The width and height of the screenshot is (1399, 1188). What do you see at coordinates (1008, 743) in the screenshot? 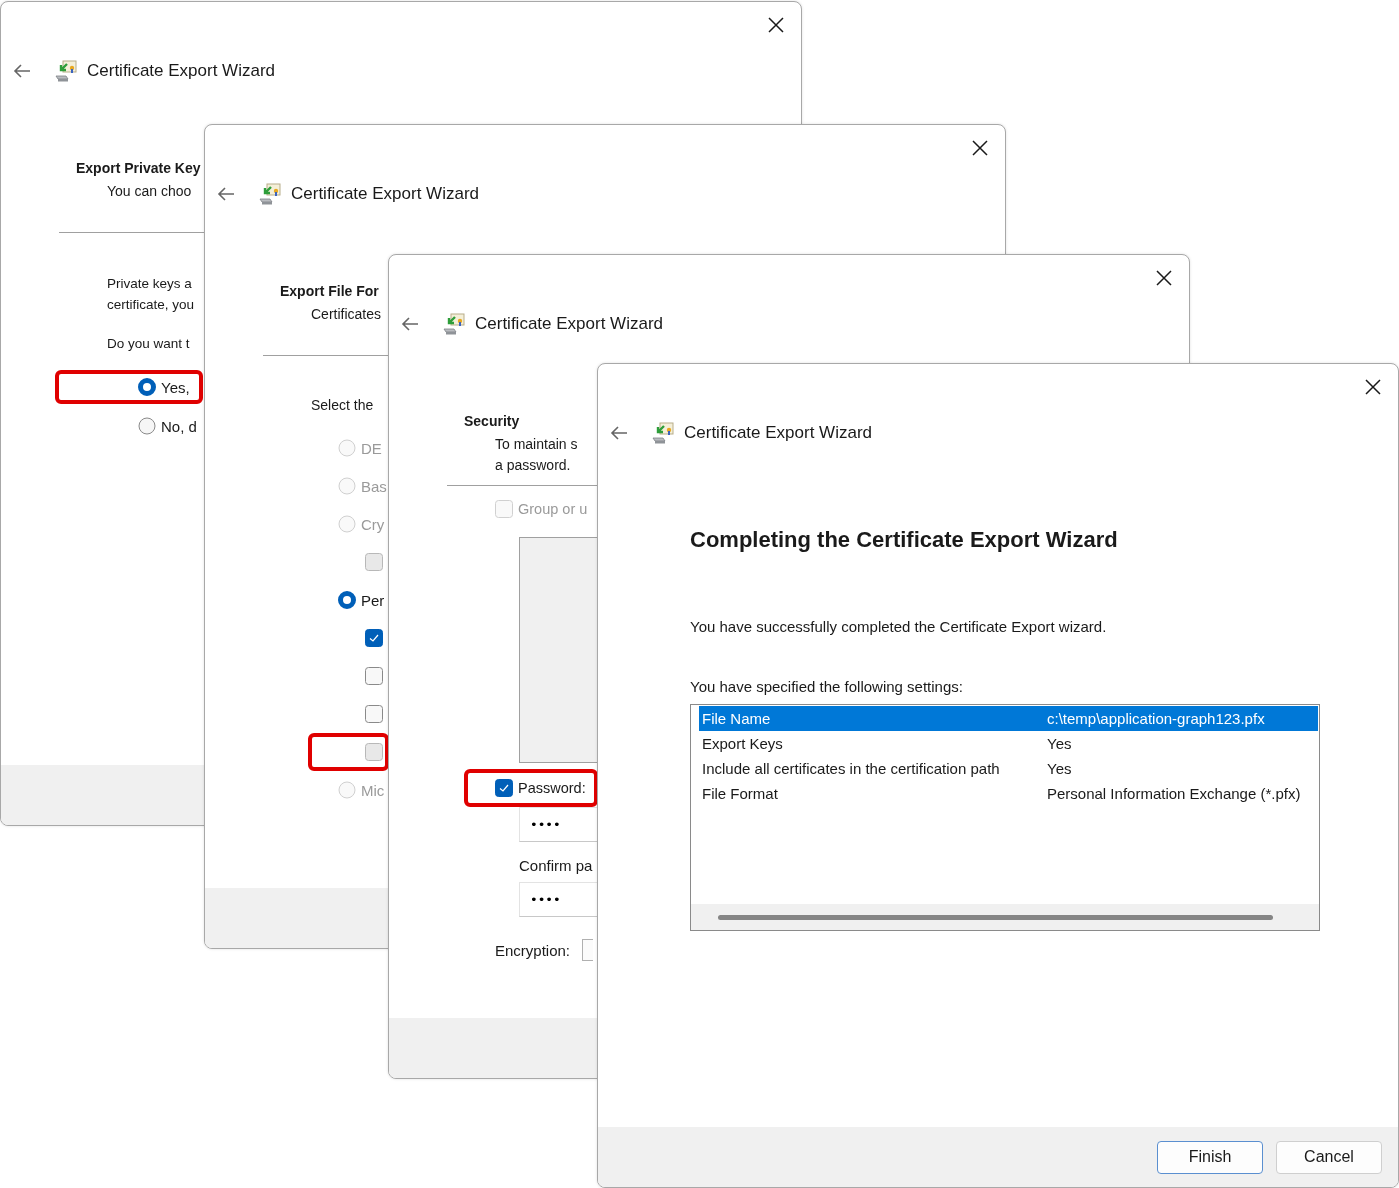
I see `settings-row: Export Keys Yes` at bounding box center [1008, 743].